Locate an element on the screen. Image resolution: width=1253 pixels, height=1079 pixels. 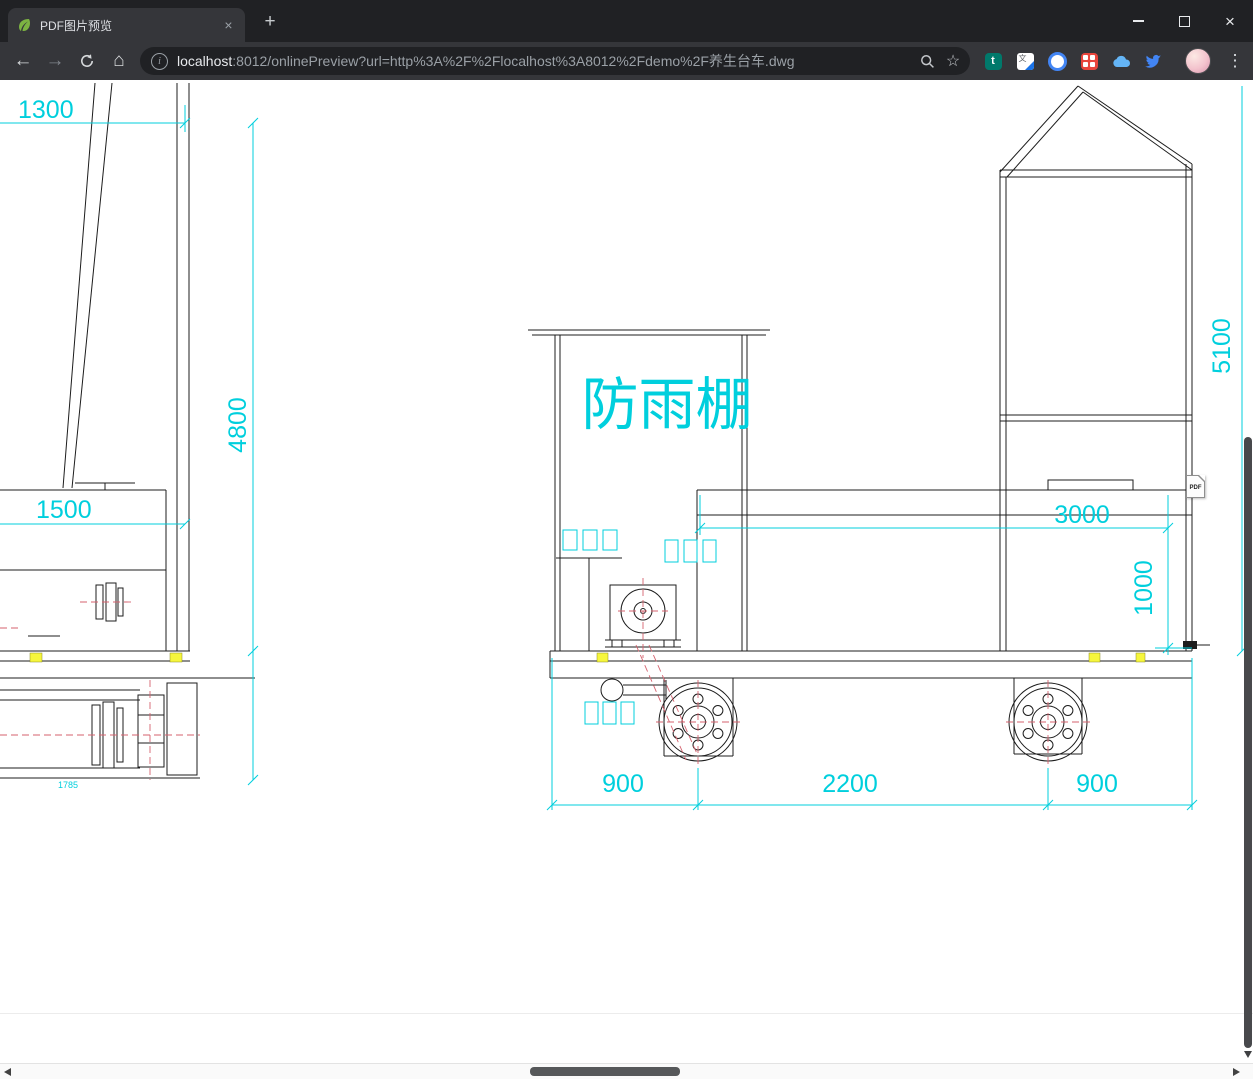
profile-avatar is located at coordinates (1198, 61).